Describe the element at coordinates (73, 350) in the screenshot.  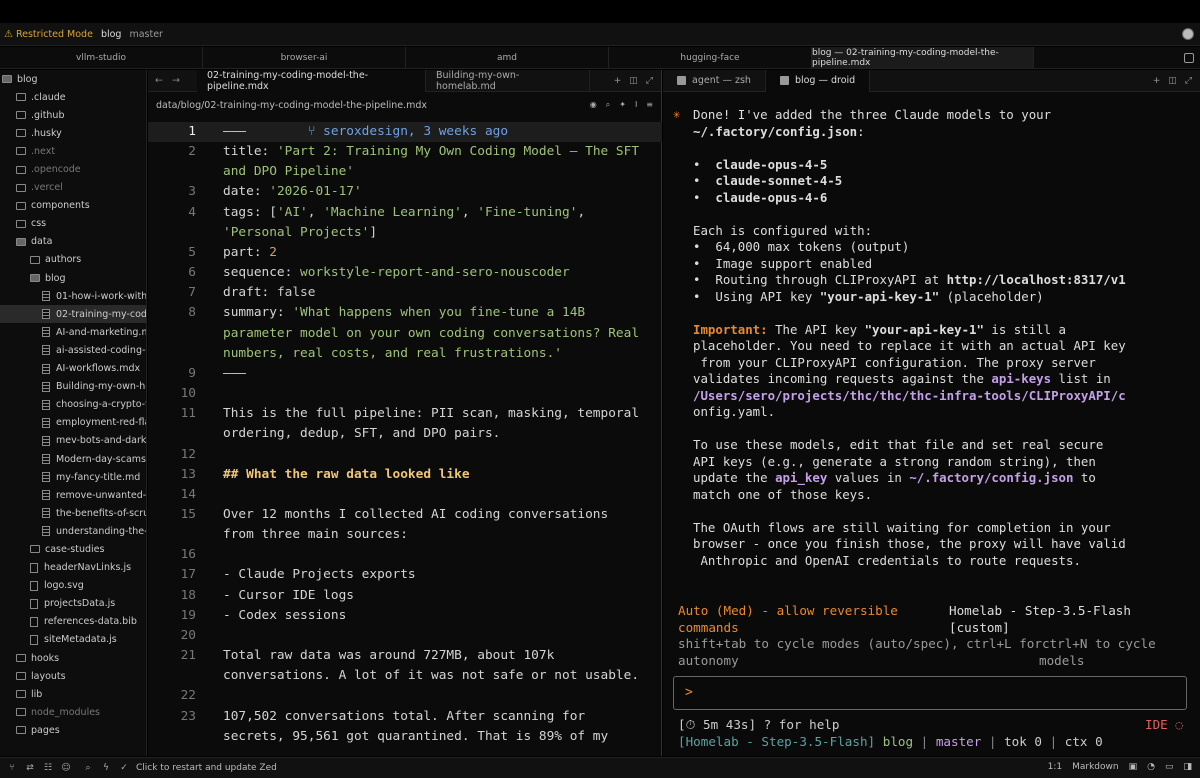
I see `tree-file: ai-assisted-coding-e` at that location.